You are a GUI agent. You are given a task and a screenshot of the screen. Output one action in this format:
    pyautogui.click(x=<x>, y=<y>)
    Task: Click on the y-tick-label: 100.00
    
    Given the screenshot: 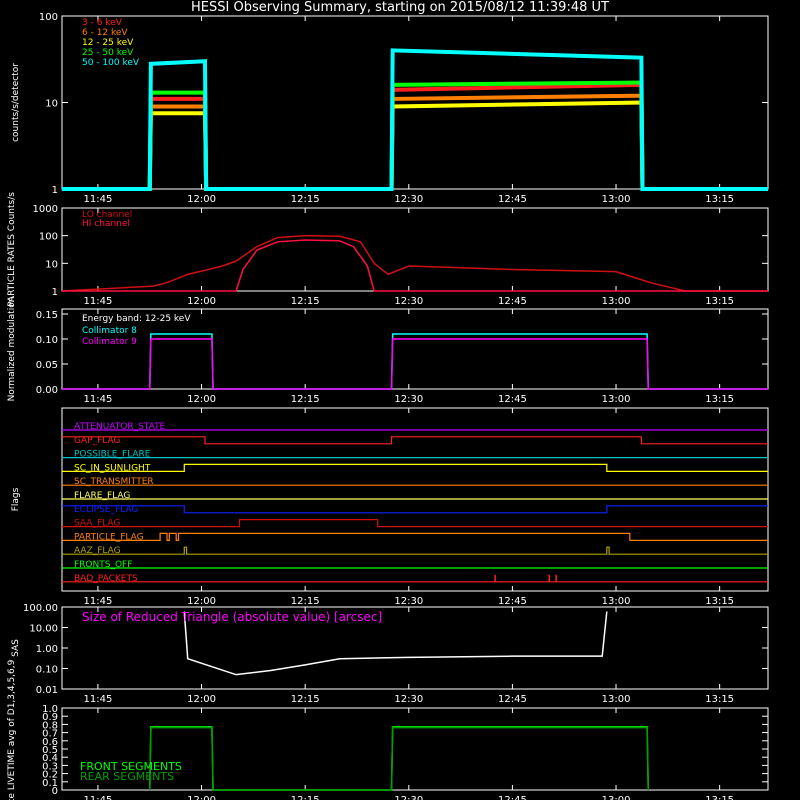 What is the action you would take?
    pyautogui.click(x=40, y=608)
    